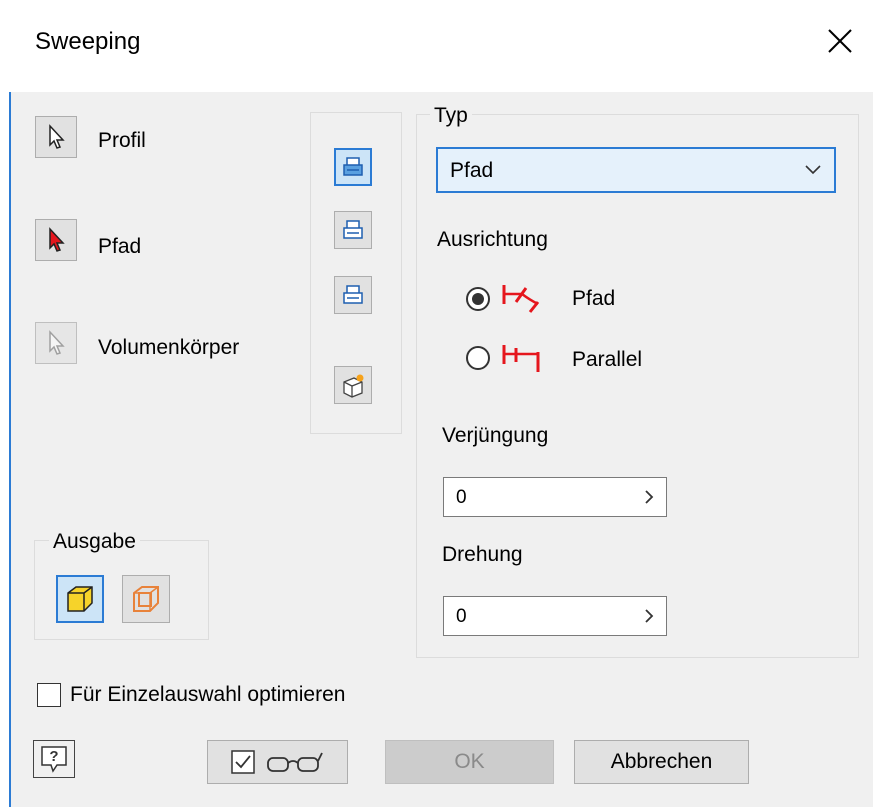  I want to click on dialog-title: Sweeping, so click(88, 41).